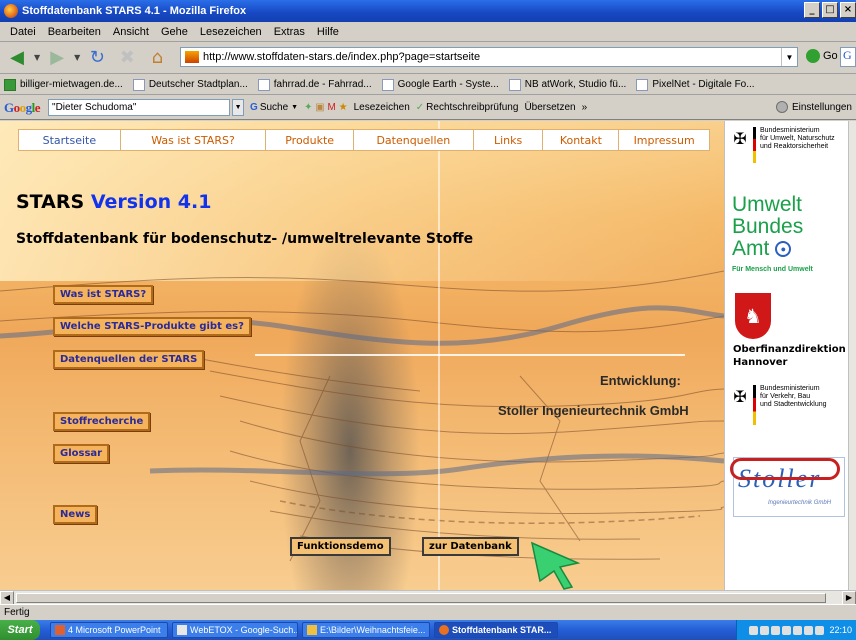 This screenshot has width=856, height=640. Describe the element at coordinates (70, 140) in the screenshot. I see `tab-startseite: Startseite` at that location.